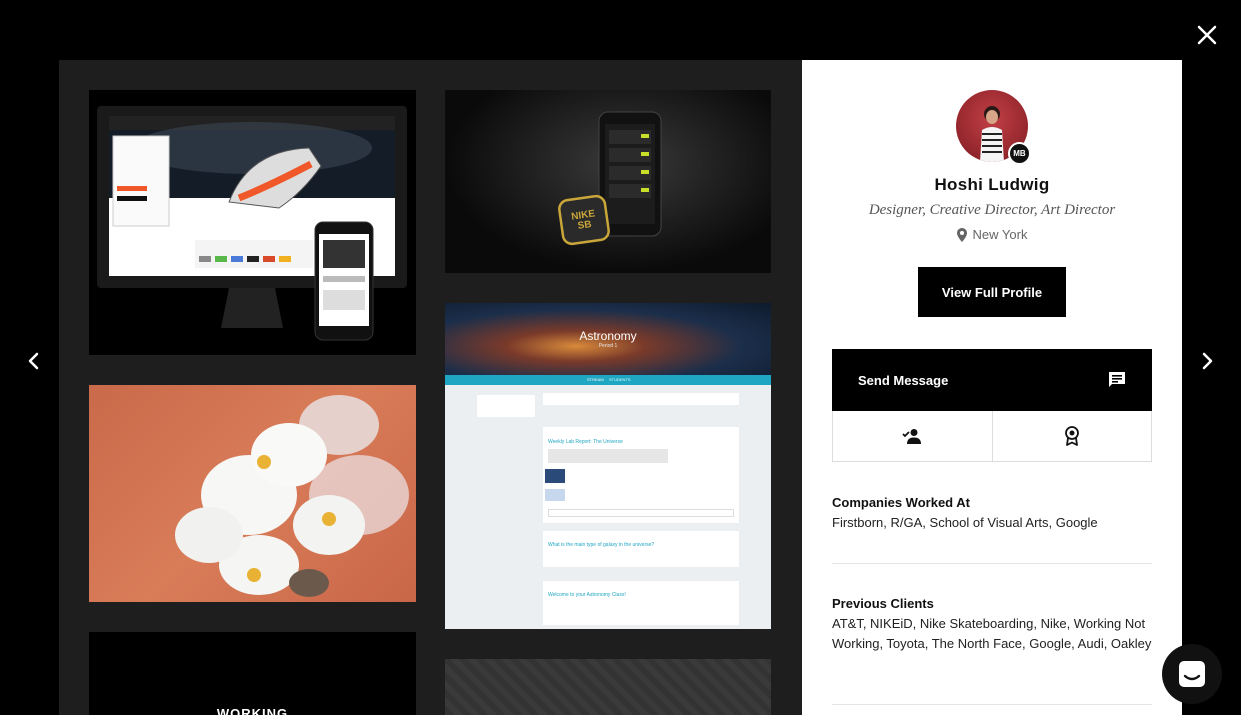 This screenshot has height=715, width=1241. What do you see at coordinates (961, 234) in the screenshot?
I see `location-pin-icon` at bounding box center [961, 234].